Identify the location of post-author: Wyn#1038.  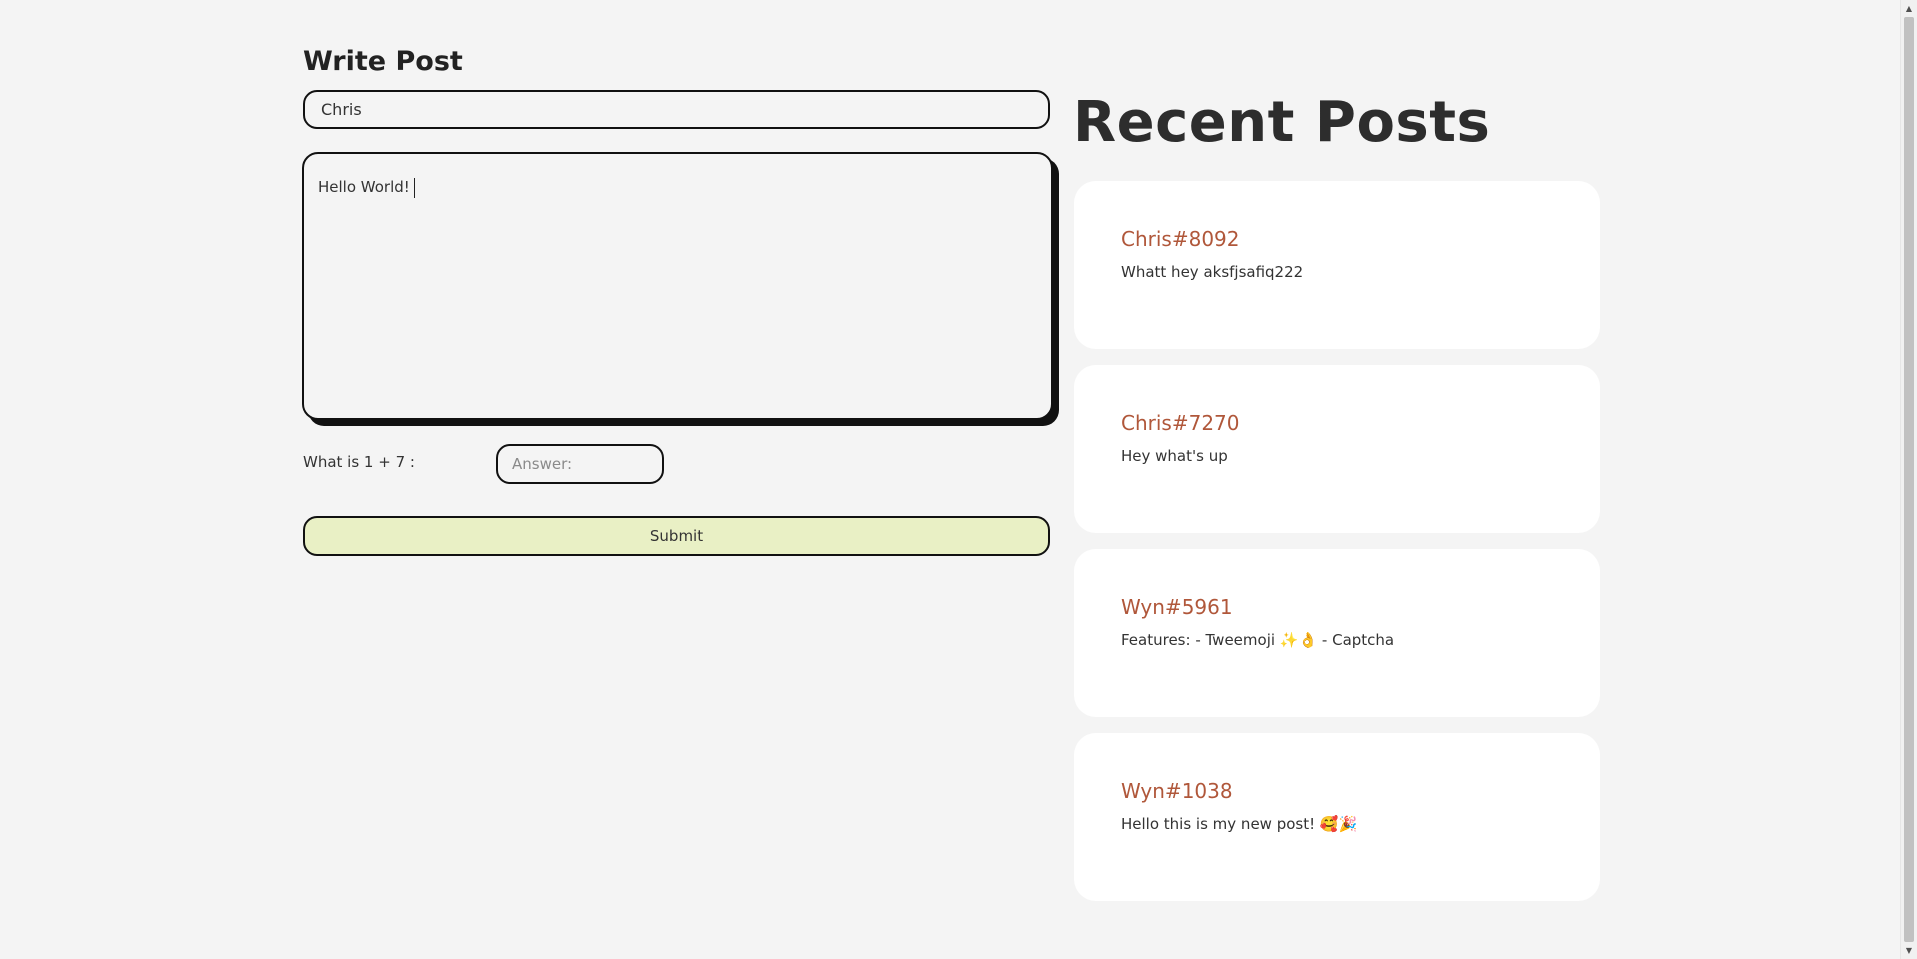
(1177, 791).